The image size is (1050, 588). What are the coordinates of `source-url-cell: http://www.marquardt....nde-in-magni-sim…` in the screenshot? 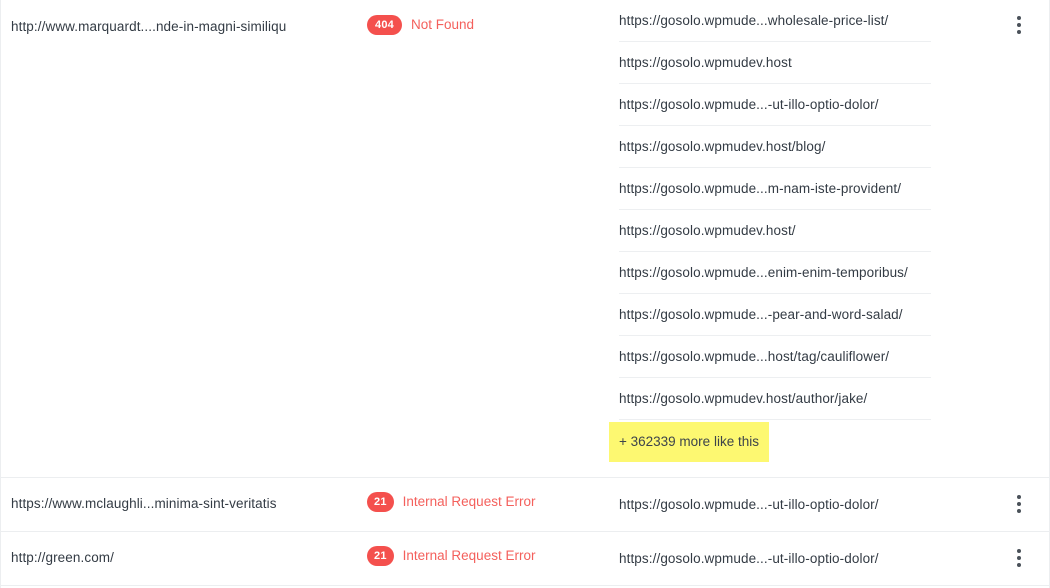 It's located at (180, 23).